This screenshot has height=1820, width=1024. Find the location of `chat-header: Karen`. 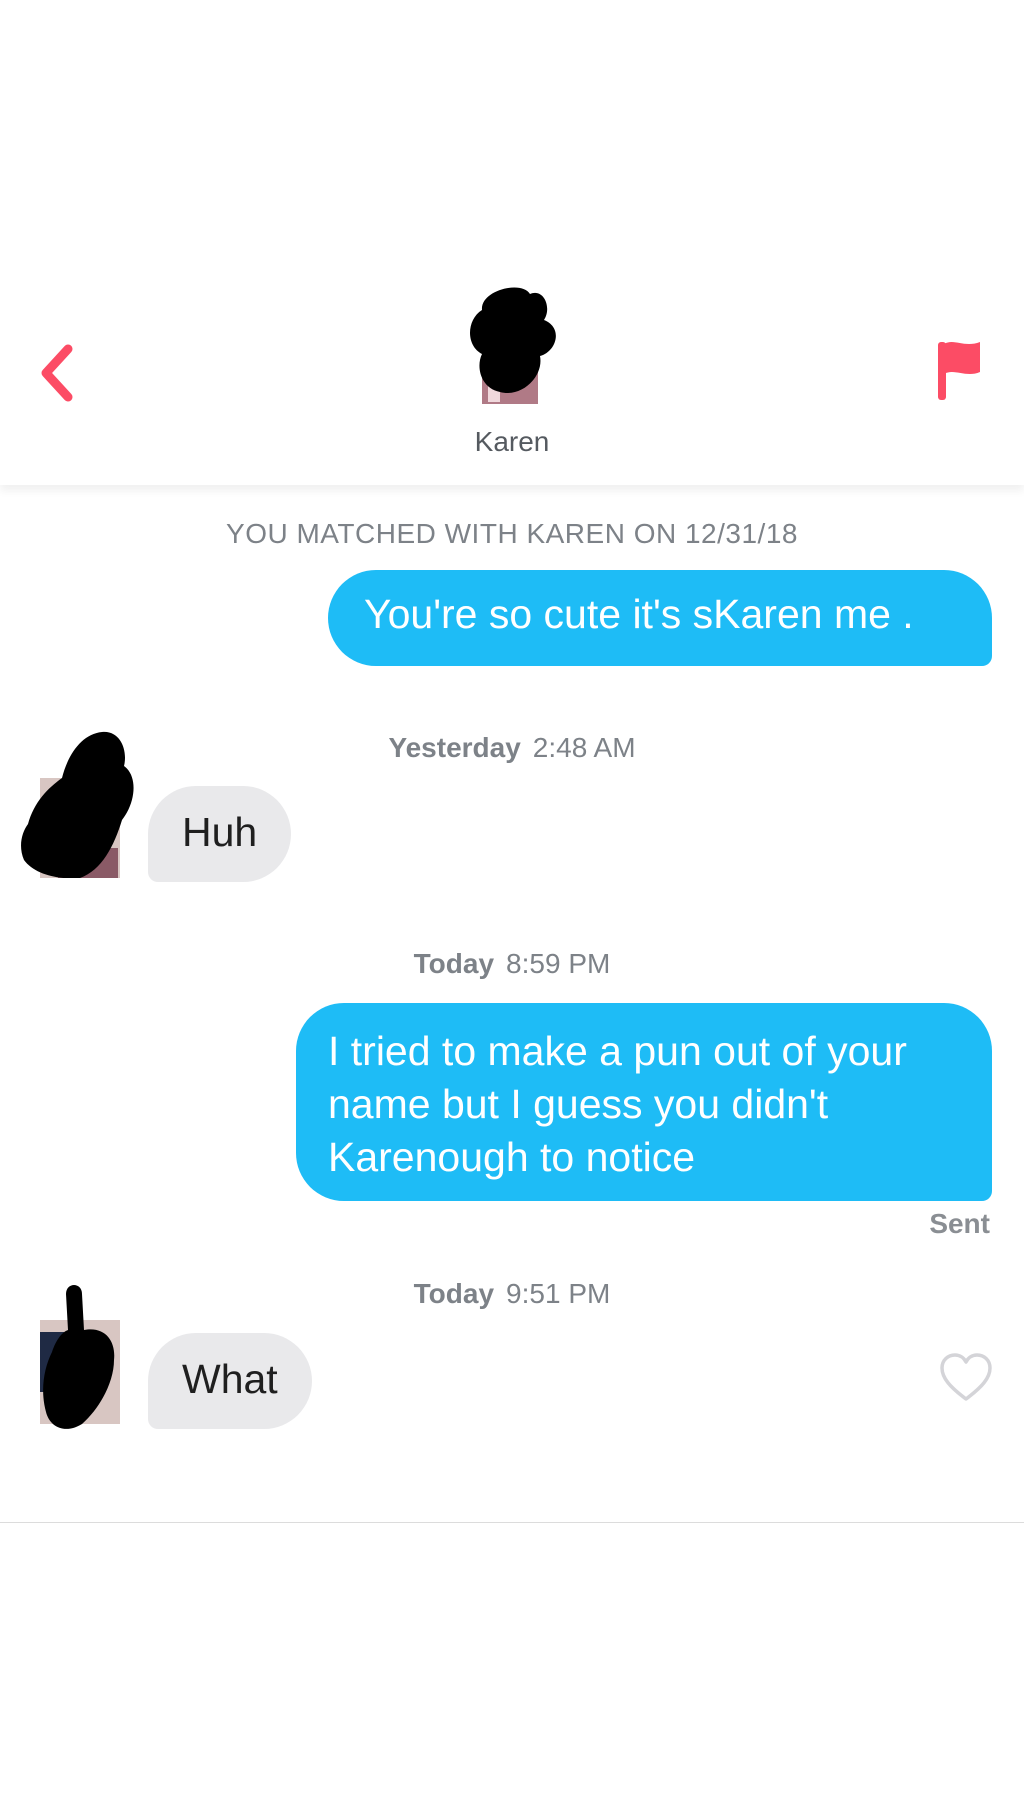

chat-header: Karen is located at coordinates (512, 386).